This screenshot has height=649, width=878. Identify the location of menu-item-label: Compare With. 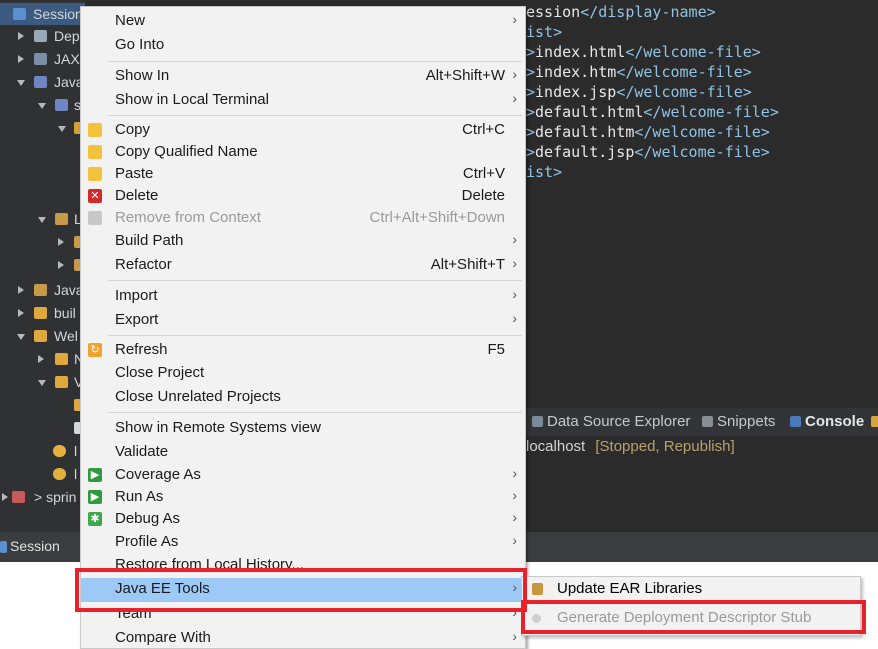
(163, 637).